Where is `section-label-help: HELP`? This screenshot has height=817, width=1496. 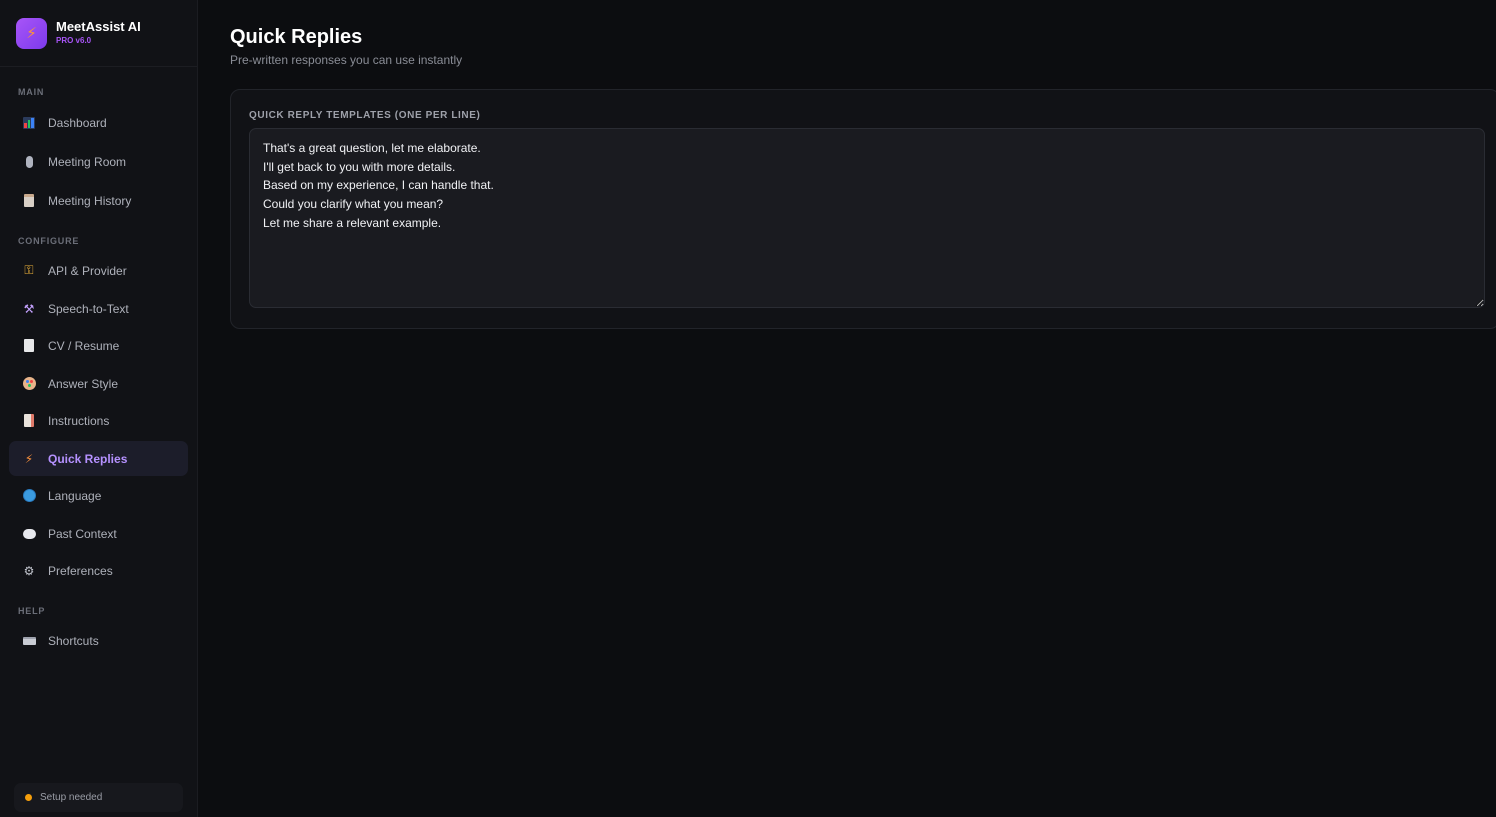 section-label-help: HELP is located at coordinates (32, 611).